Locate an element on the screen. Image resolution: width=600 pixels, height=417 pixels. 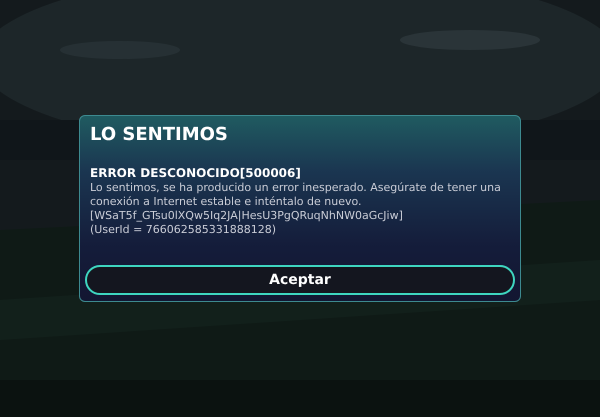
user-id: (UserId = 766062585331888128) is located at coordinates (184, 230).